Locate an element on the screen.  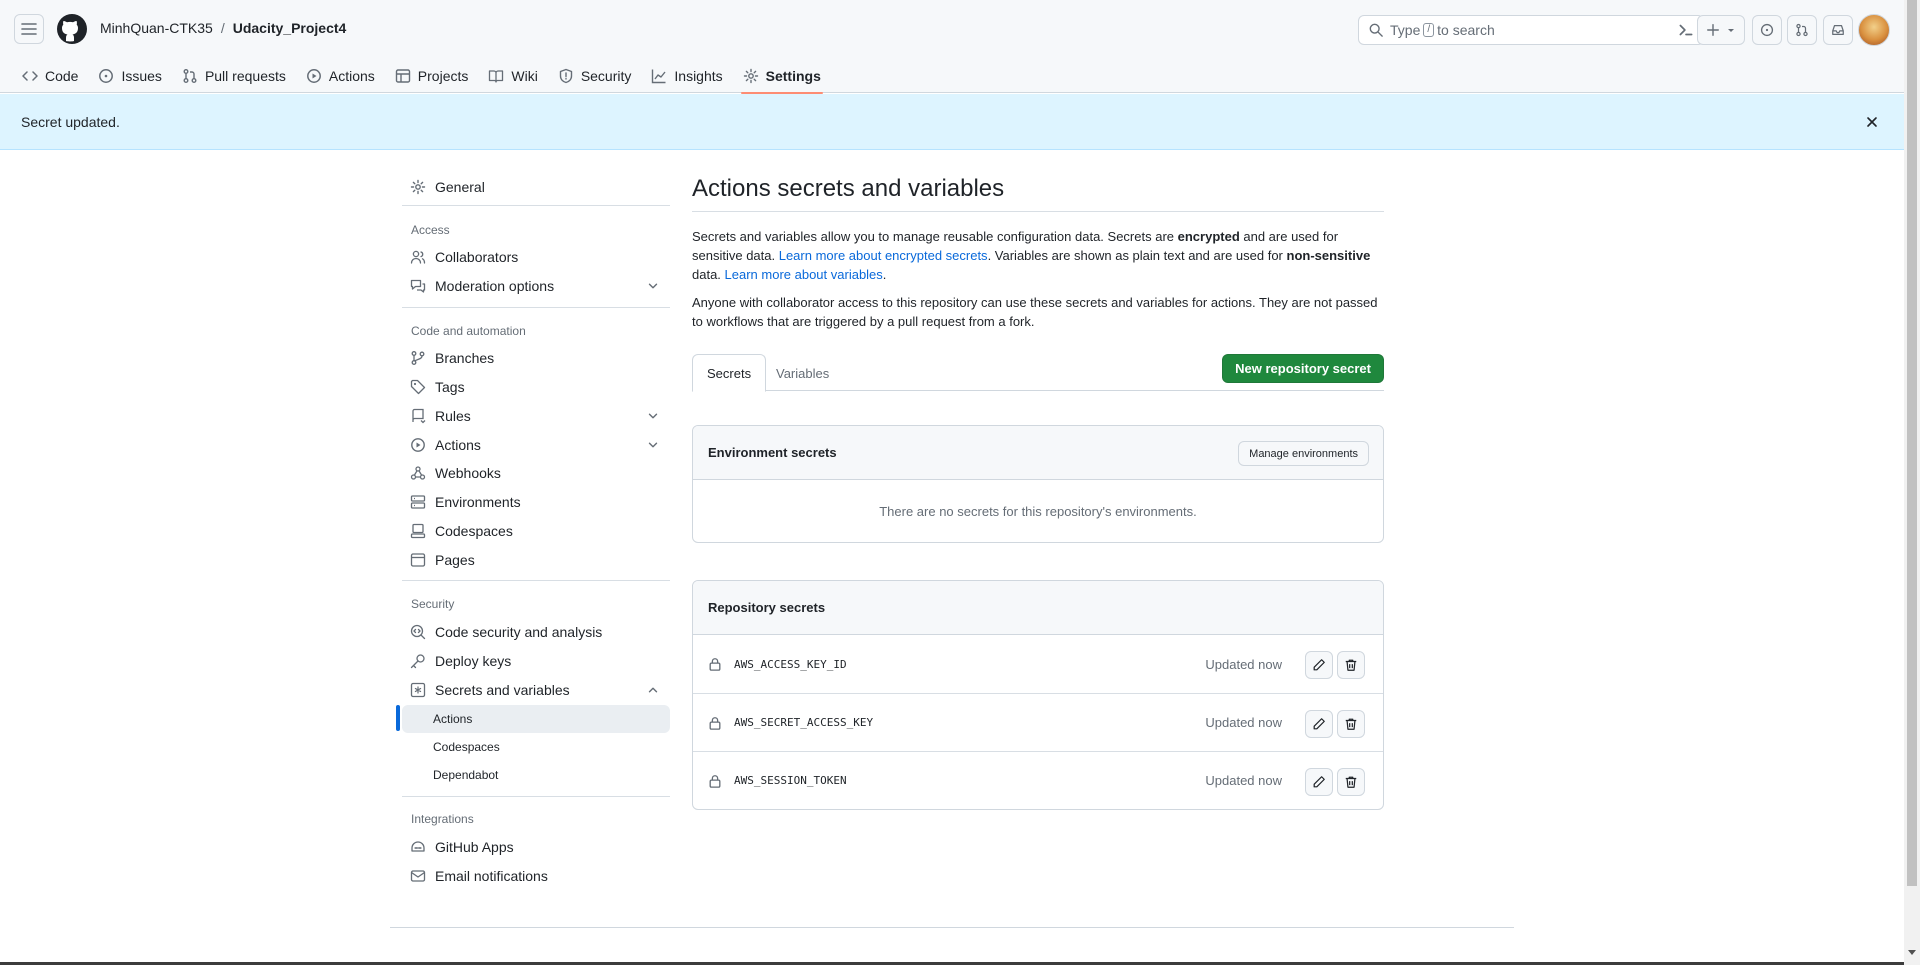
sidebar-item-actions: Actions is located at coordinates (536, 445).